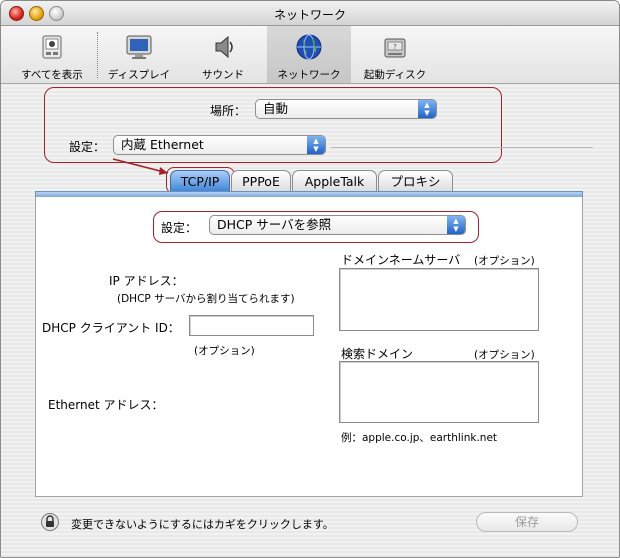  I want to click on save-button: 保存, so click(527, 522).